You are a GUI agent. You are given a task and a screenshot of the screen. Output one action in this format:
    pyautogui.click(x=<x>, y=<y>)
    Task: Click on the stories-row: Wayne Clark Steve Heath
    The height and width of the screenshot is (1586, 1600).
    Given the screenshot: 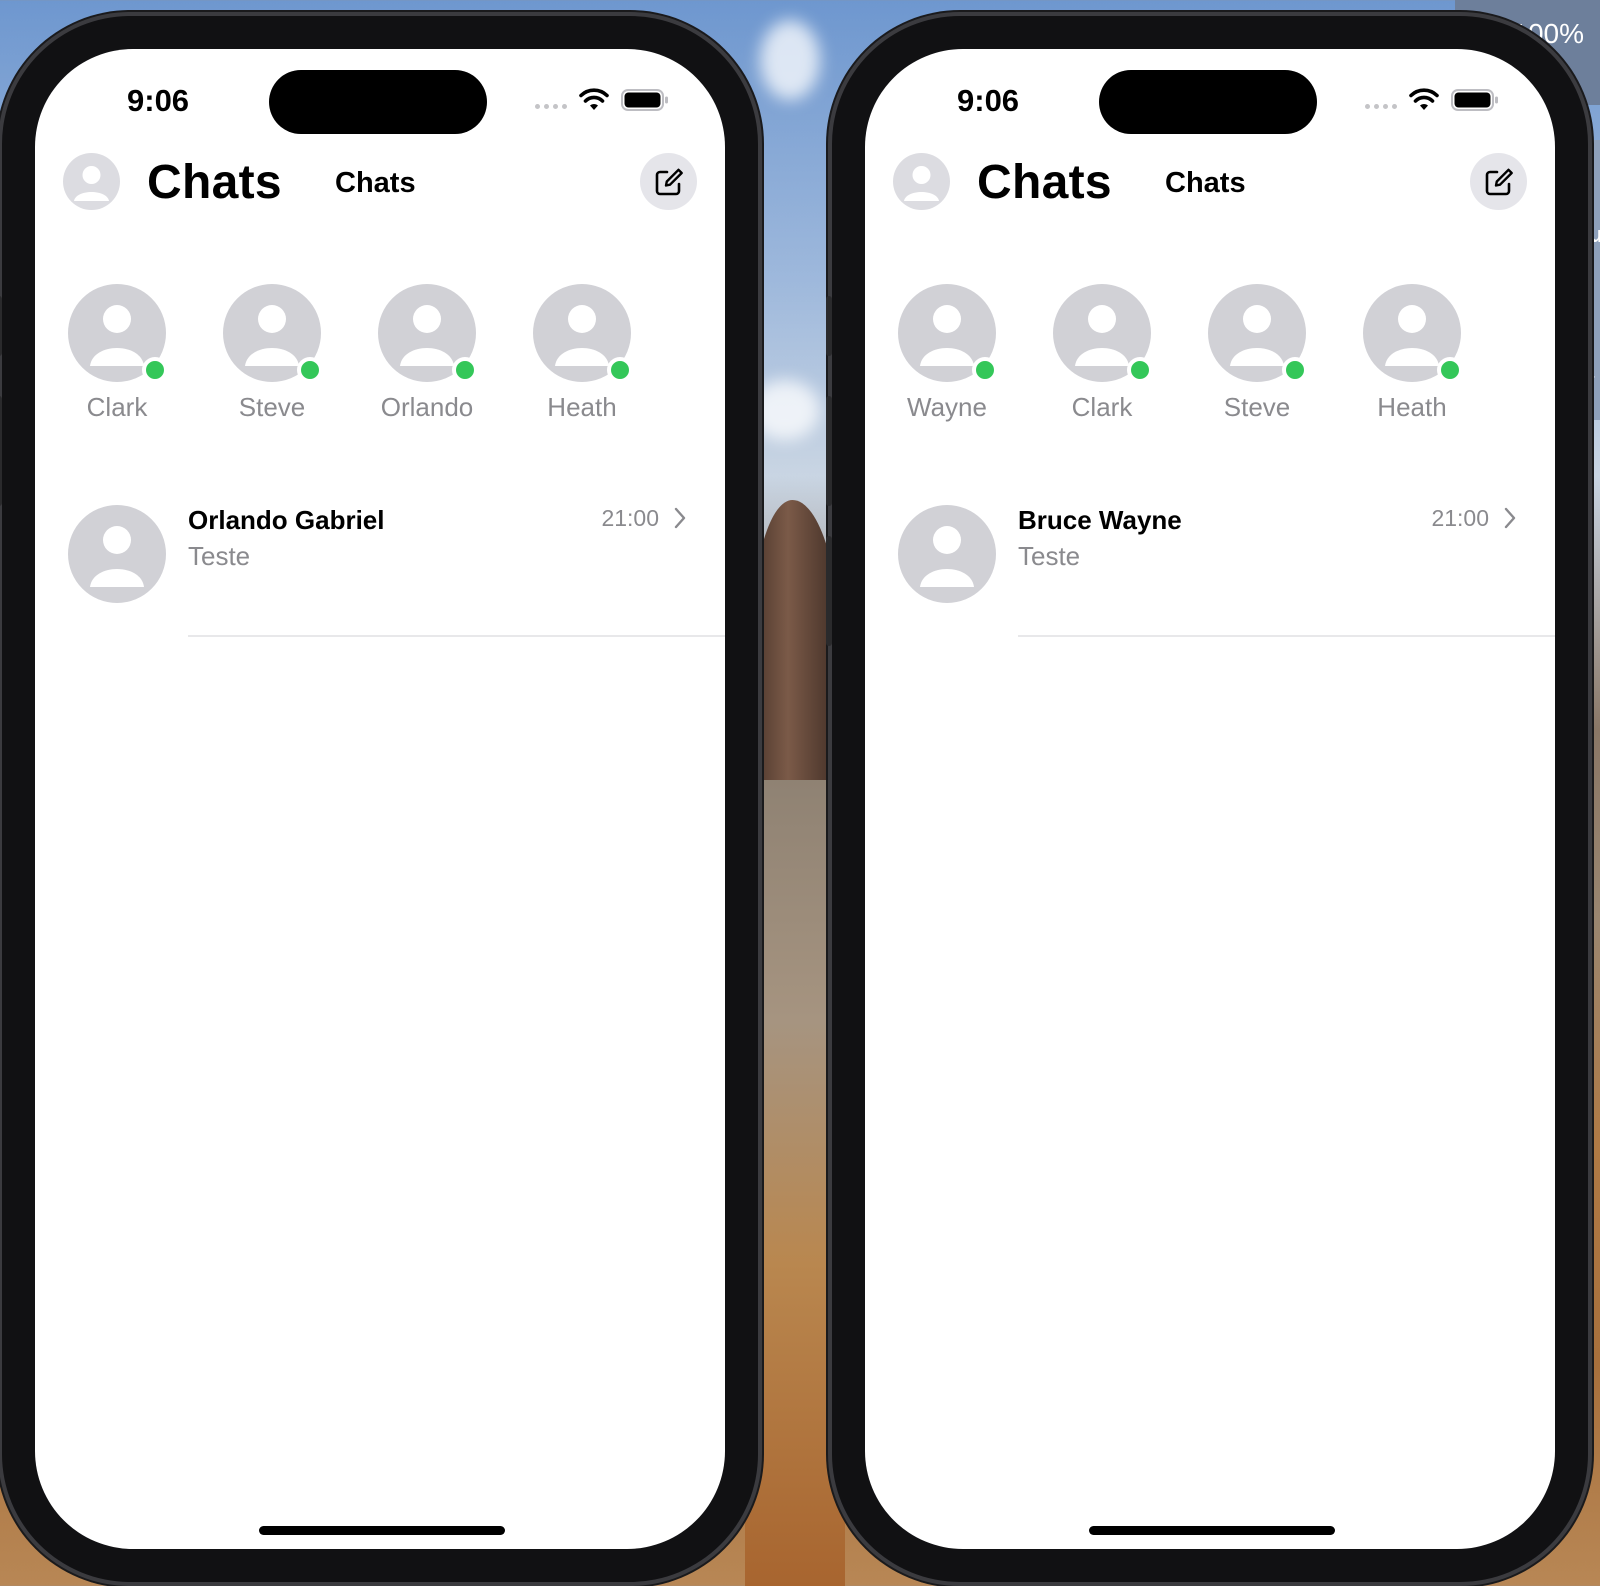 What is the action you would take?
    pyautogui.click(x=1180, y=353)
    